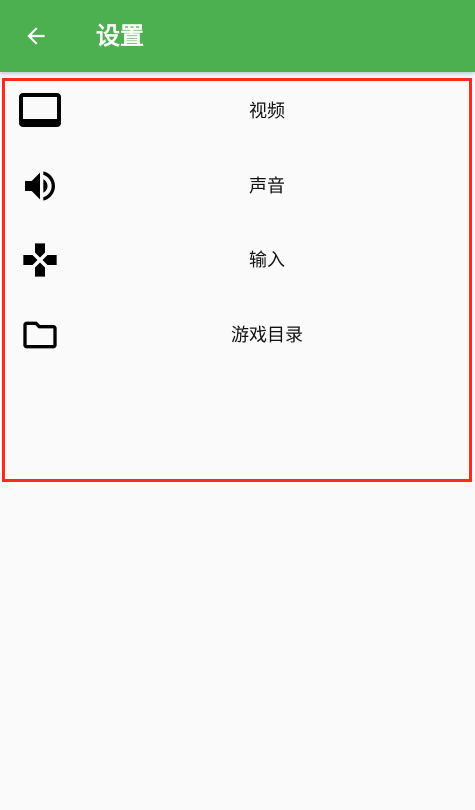 The width and height of the screenshot is (475, 810). What do you see at coordinates (267, 260) in the screenshot?
I see `settings-item-label: 输入` at bounding box center [267, 260].